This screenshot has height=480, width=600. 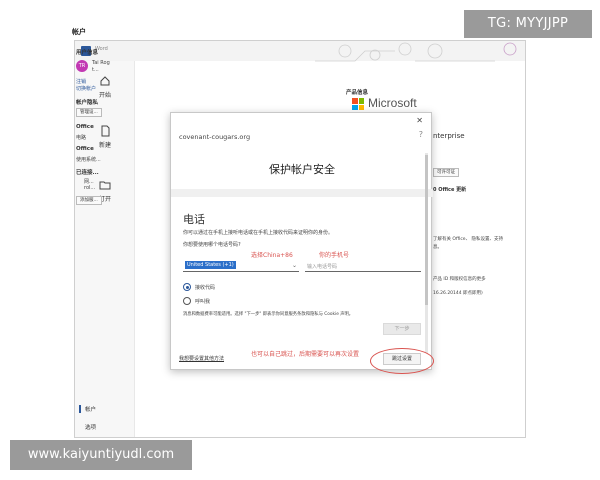 What do you see at coordinates (392, 103) in the screenshot?
I see `microsoft-wordmark: Microsoft` at bounding box center [392, 103].